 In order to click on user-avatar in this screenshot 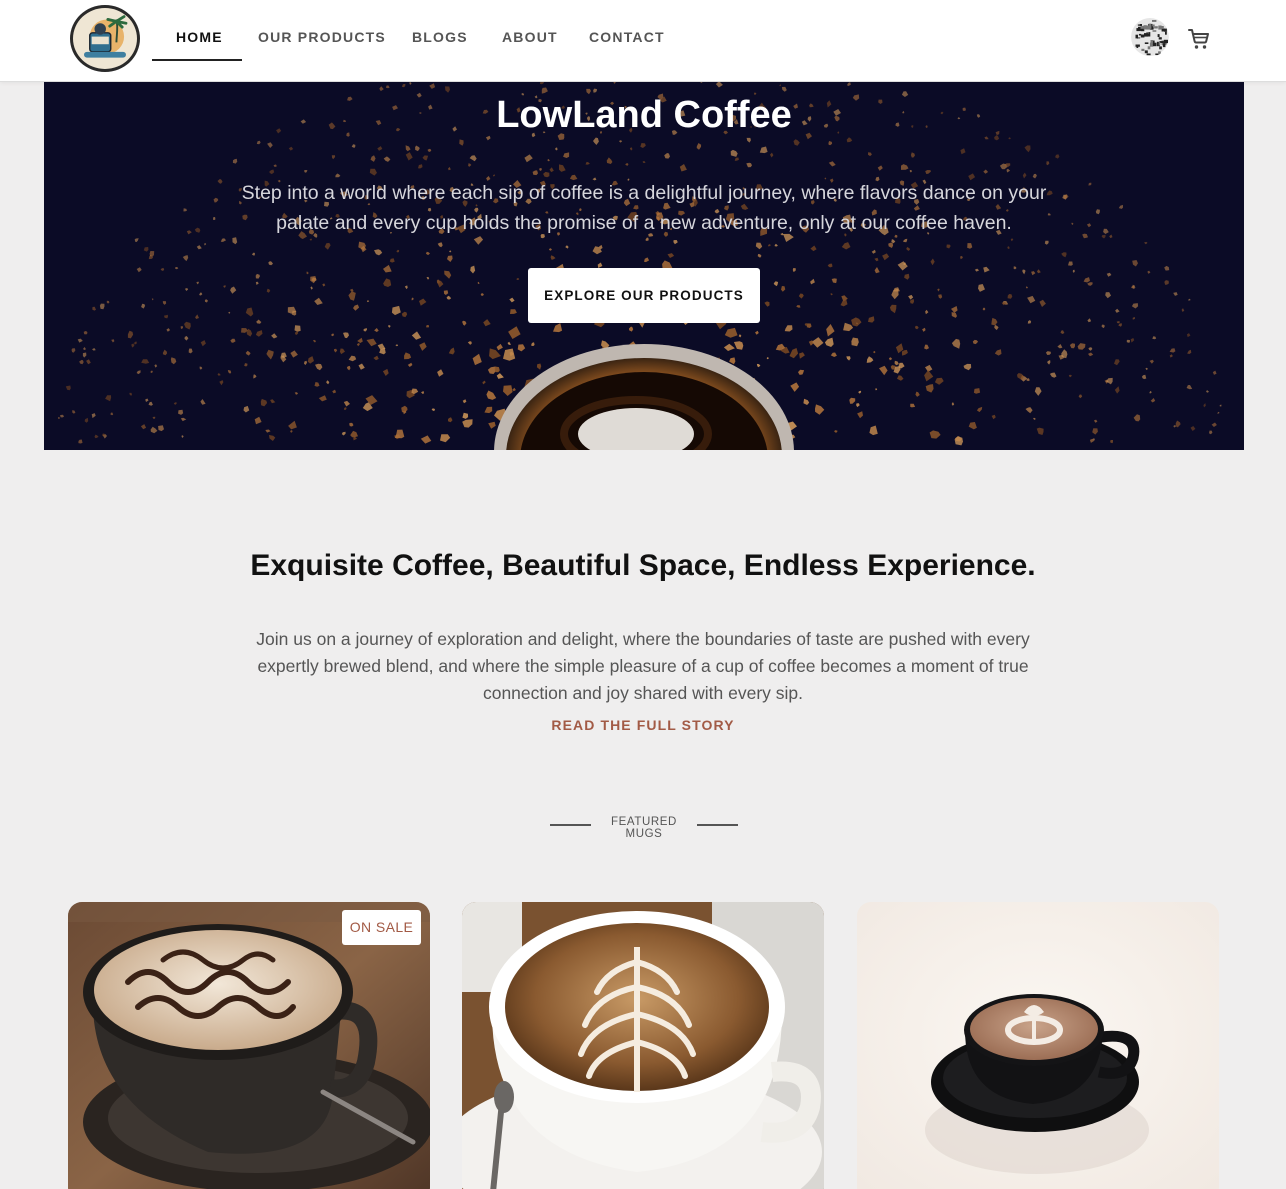, I will do `click(1150, 37)`.